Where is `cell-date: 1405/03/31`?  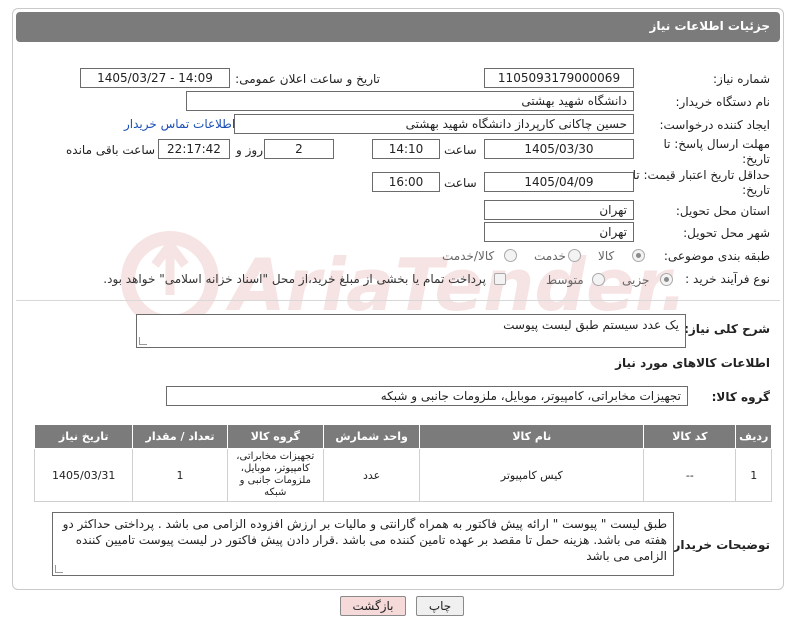 cell-date: 1405/03/31 is located at coordinates (83, 475).